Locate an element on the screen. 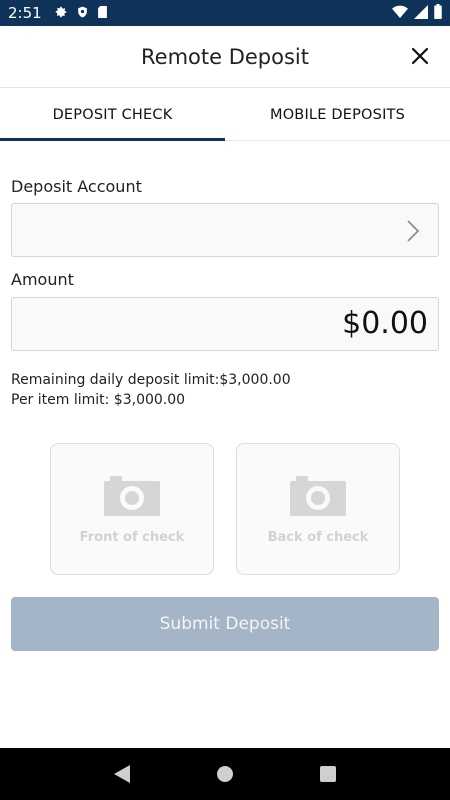 This screenshot has height=800, width=450. battery-icon is located at coordinates (438, 13).